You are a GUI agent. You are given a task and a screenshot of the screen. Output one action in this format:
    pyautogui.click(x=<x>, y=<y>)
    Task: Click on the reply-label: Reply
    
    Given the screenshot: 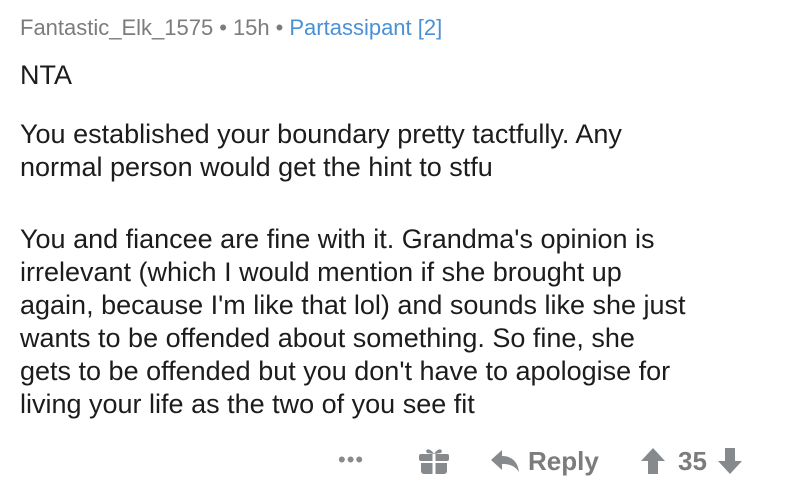 What is the action you would take?
    pyautogui.click(x=563, y=460)
    